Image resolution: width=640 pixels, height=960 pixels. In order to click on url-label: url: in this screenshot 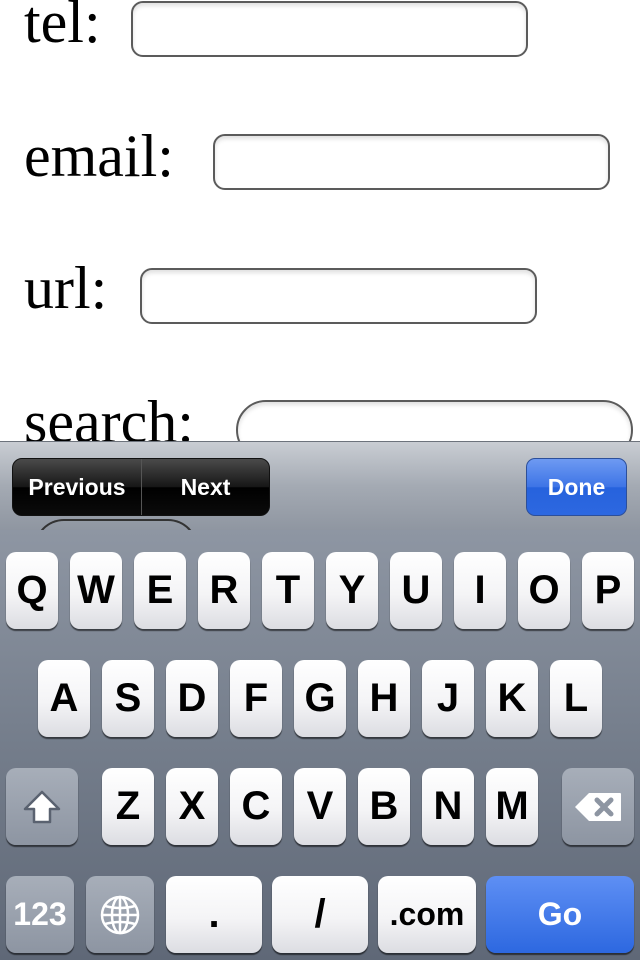, I will do `click(66, 288)`.